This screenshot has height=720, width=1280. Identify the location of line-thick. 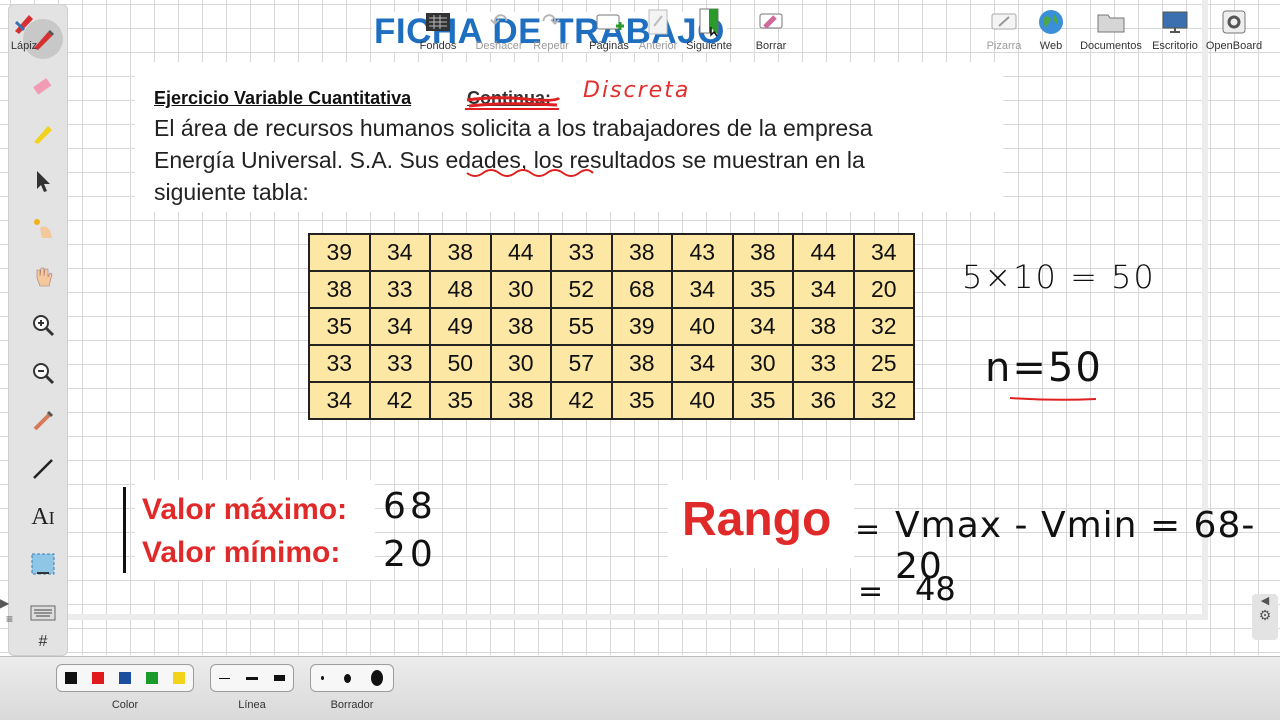
(279, 678).